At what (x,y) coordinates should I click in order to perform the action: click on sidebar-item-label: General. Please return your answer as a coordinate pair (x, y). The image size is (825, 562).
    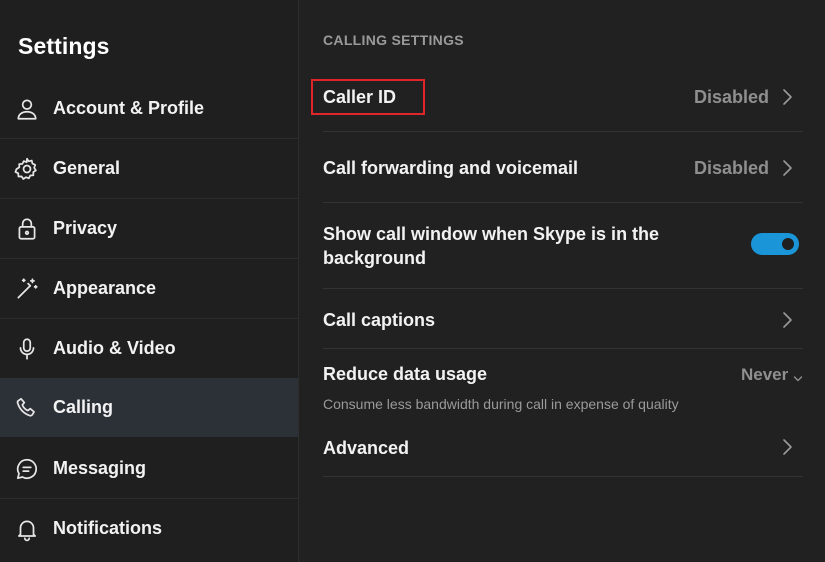
    Looking at the image, I should click on (87, 168).